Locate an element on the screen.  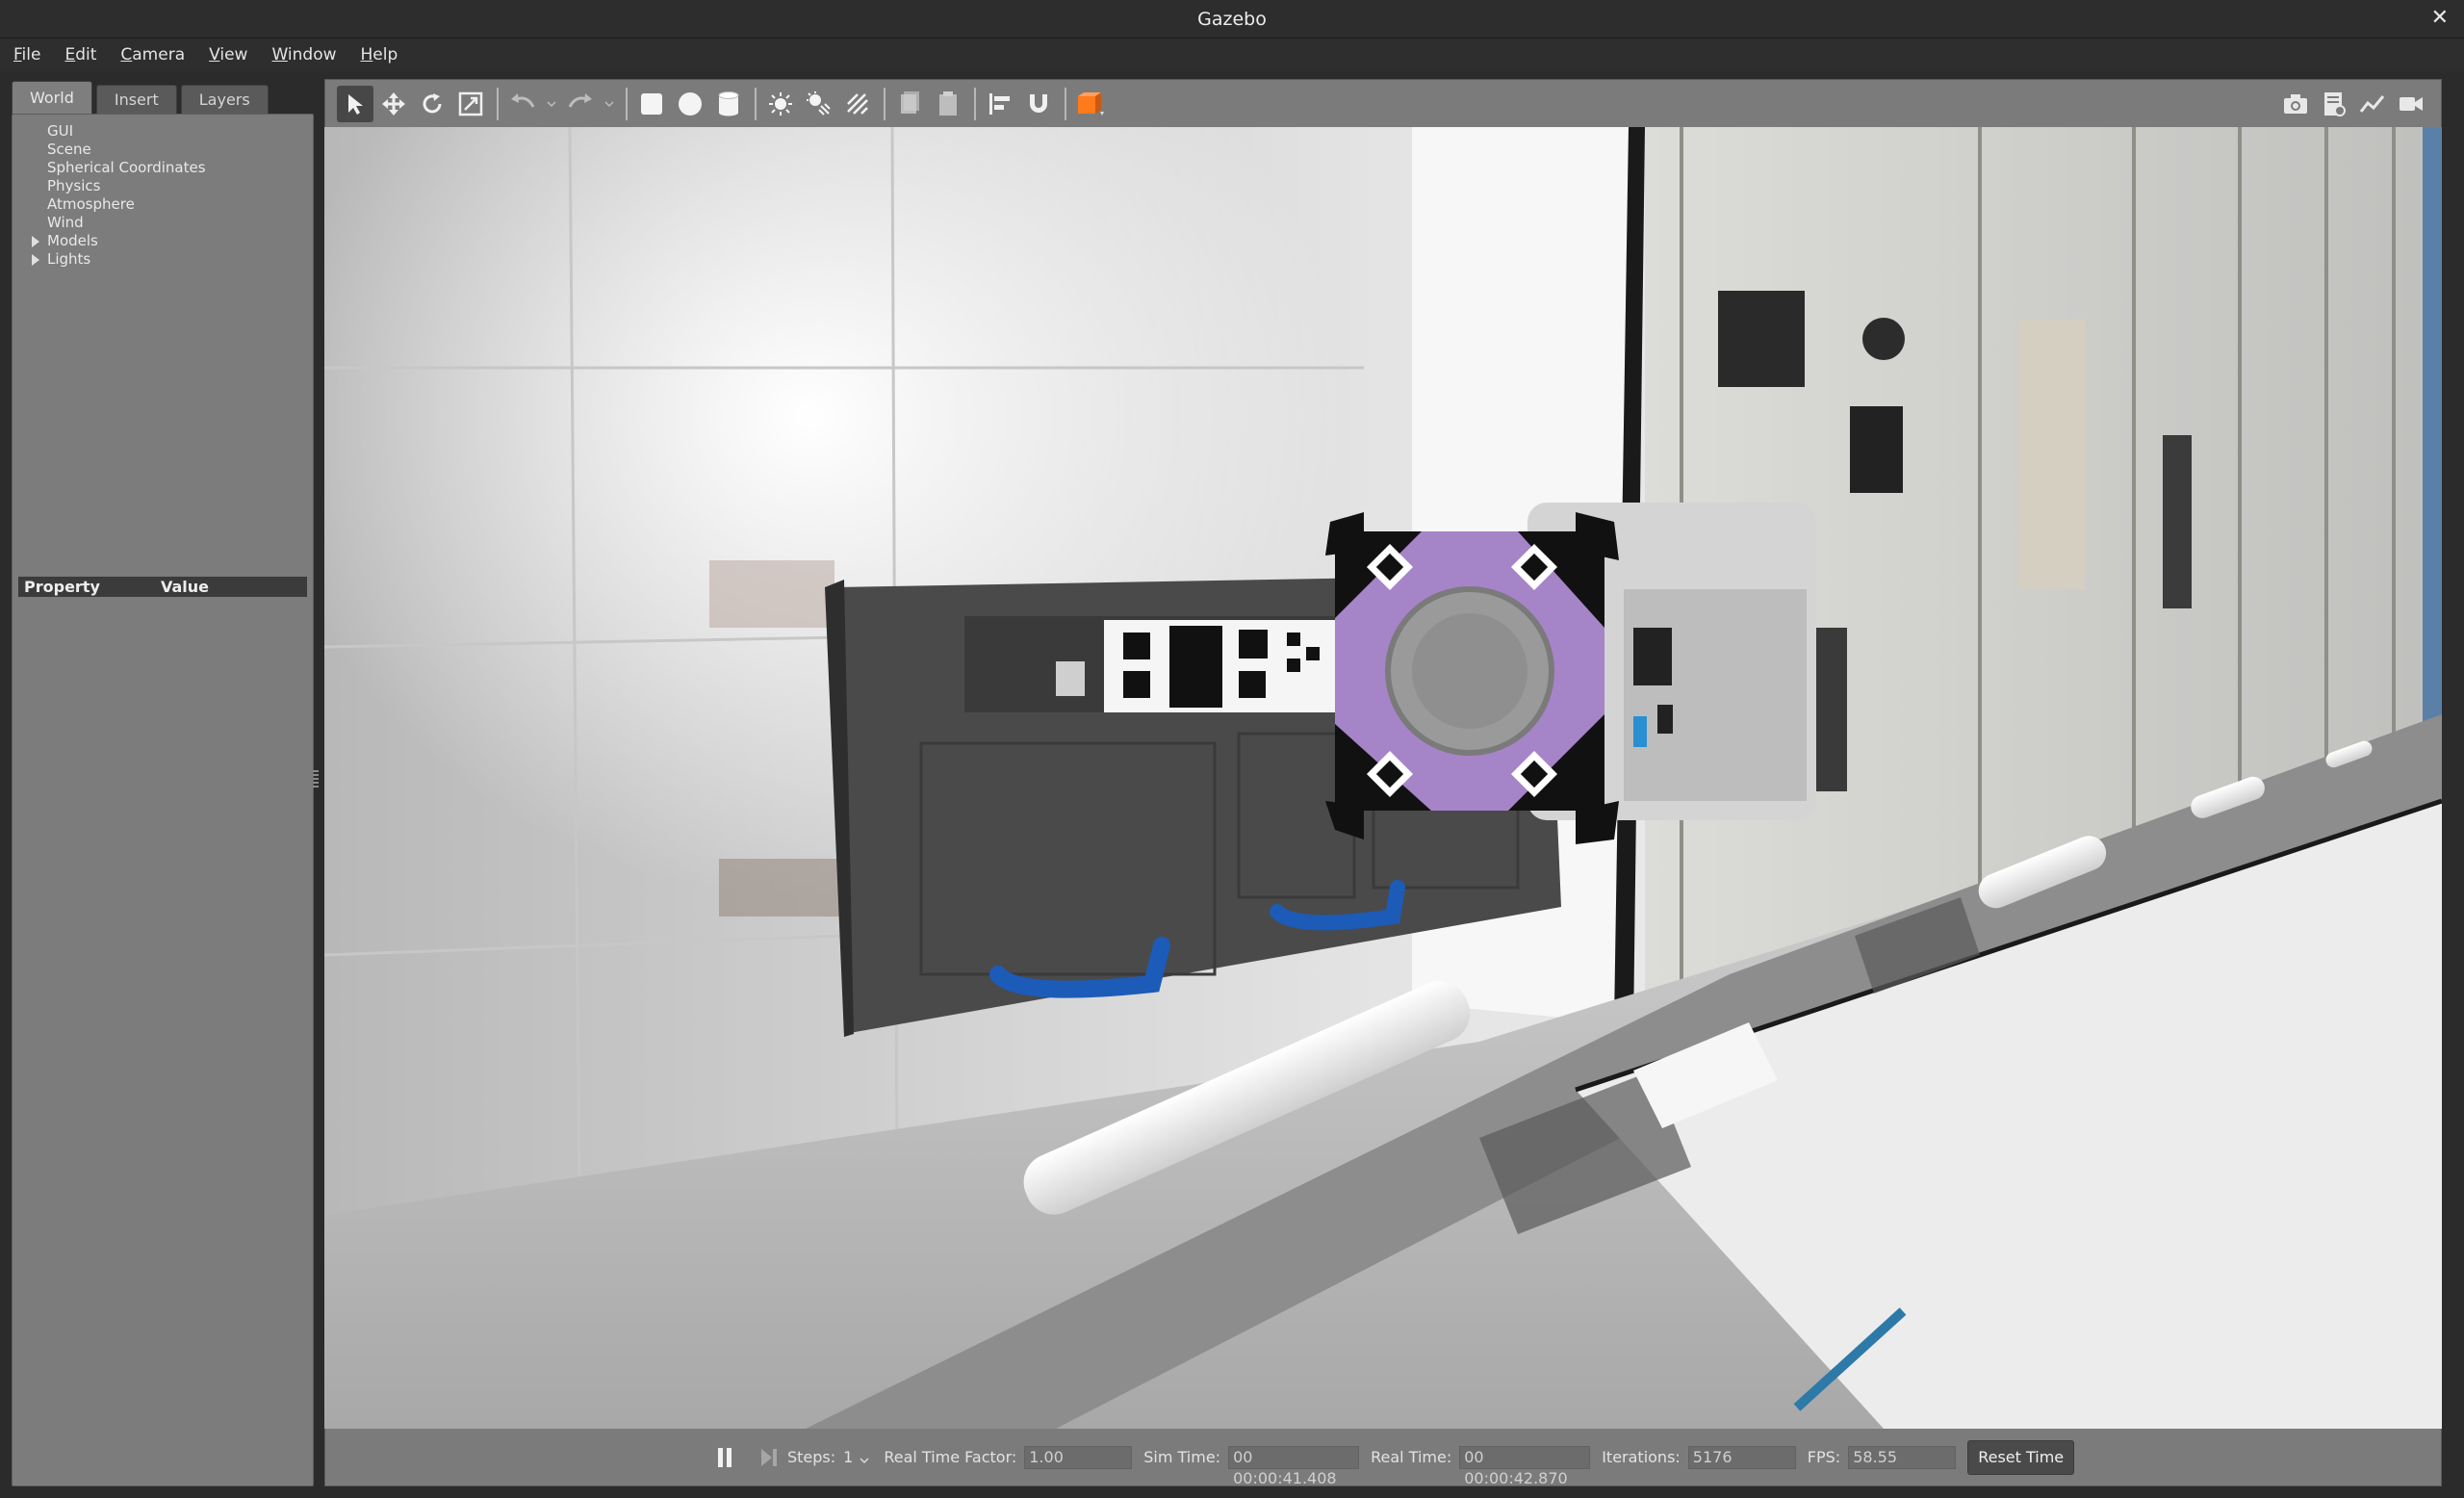
step-icon is located at coordinates (769, 1457).